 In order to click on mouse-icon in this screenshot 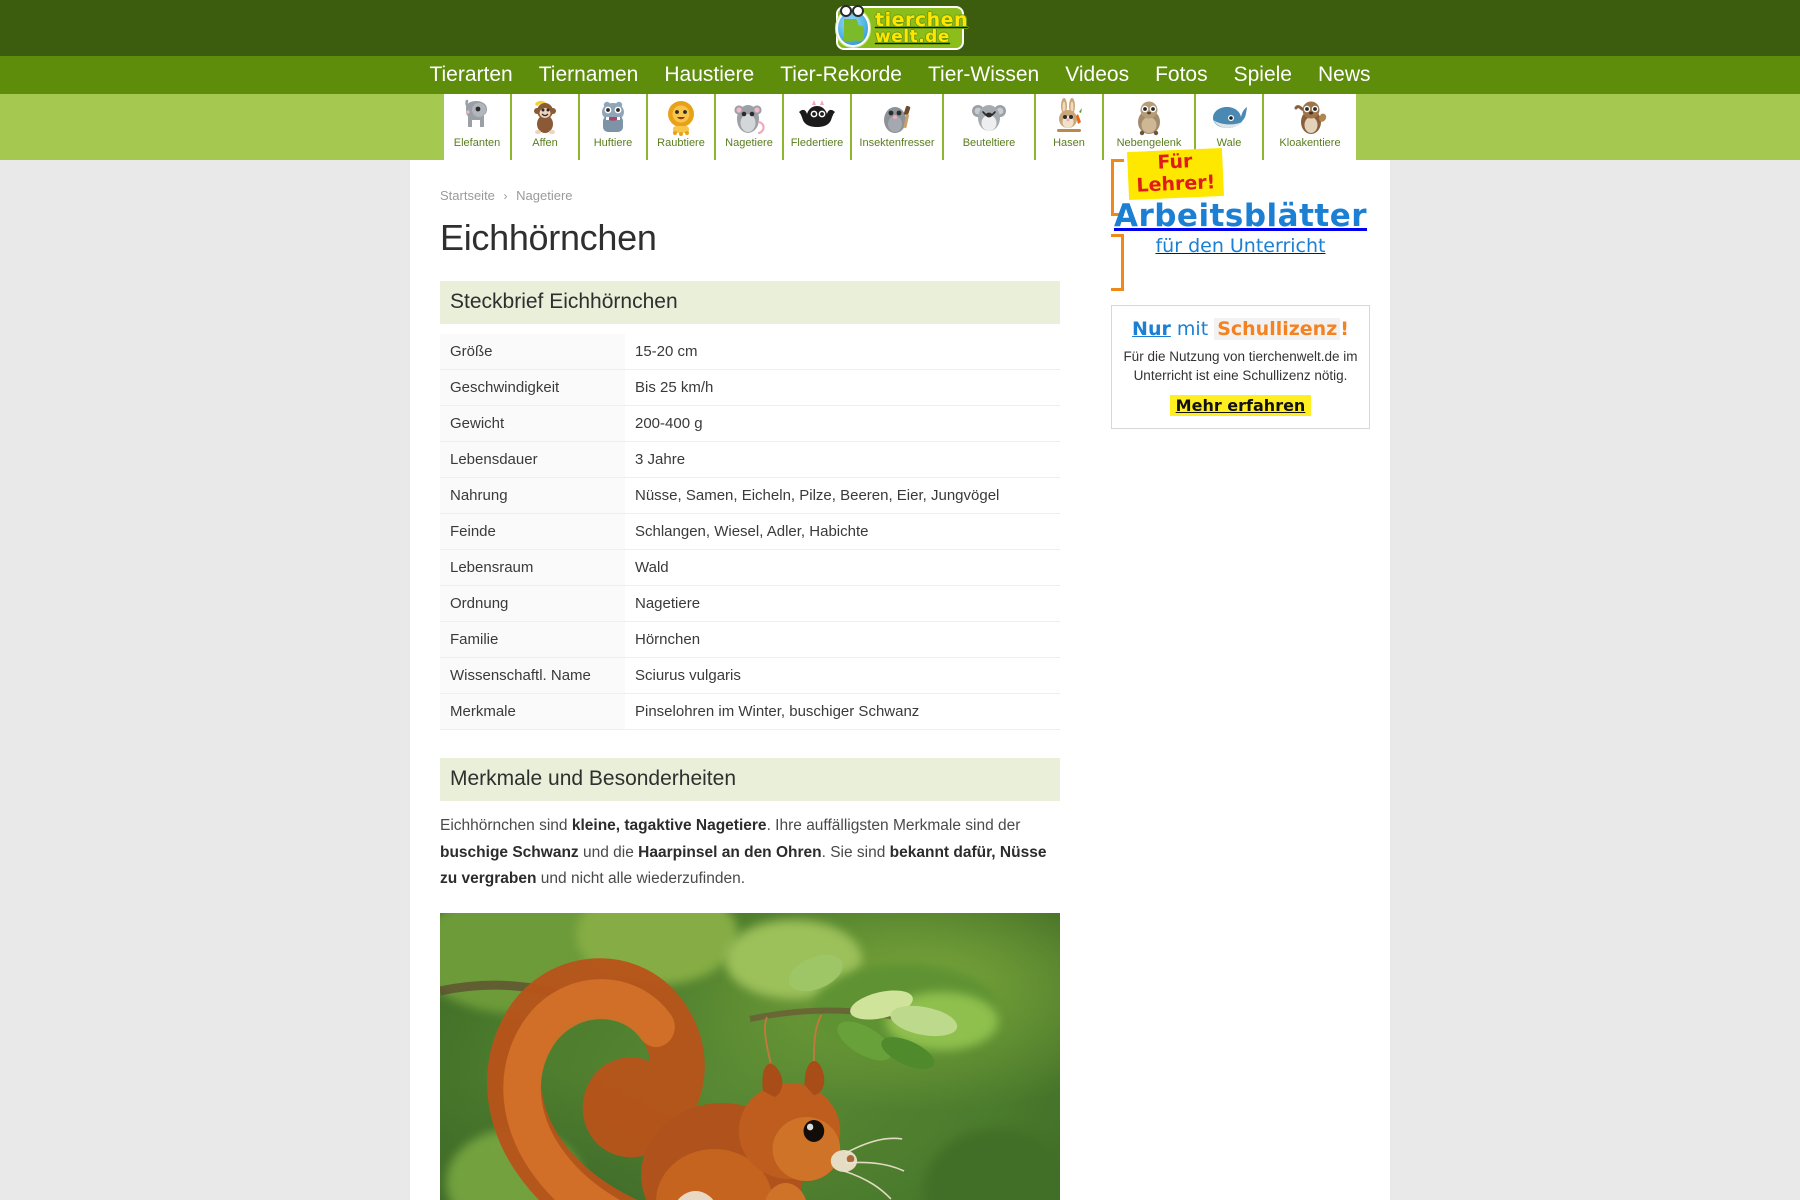, I will do `click(749, 120)`.